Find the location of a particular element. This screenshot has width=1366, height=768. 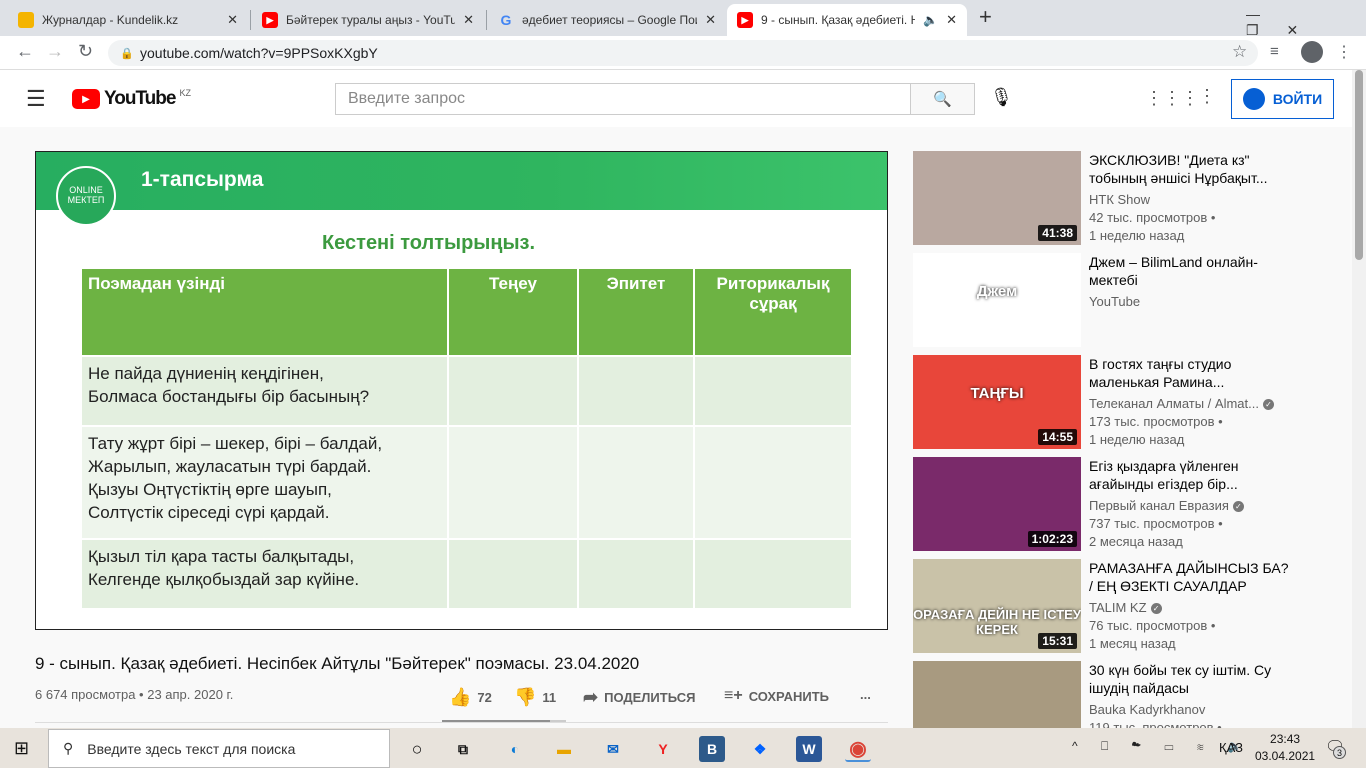

video-thumbnail: 1:02:23 is located at coordinates (997, 504).